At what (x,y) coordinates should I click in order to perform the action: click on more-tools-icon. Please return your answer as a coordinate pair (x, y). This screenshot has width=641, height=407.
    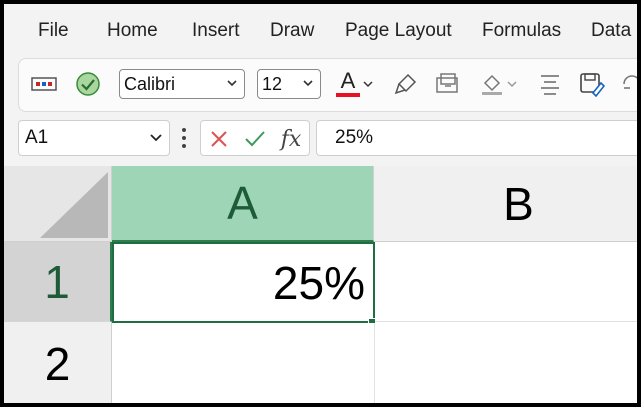
    Looking at the image, I should click on (627, 84).